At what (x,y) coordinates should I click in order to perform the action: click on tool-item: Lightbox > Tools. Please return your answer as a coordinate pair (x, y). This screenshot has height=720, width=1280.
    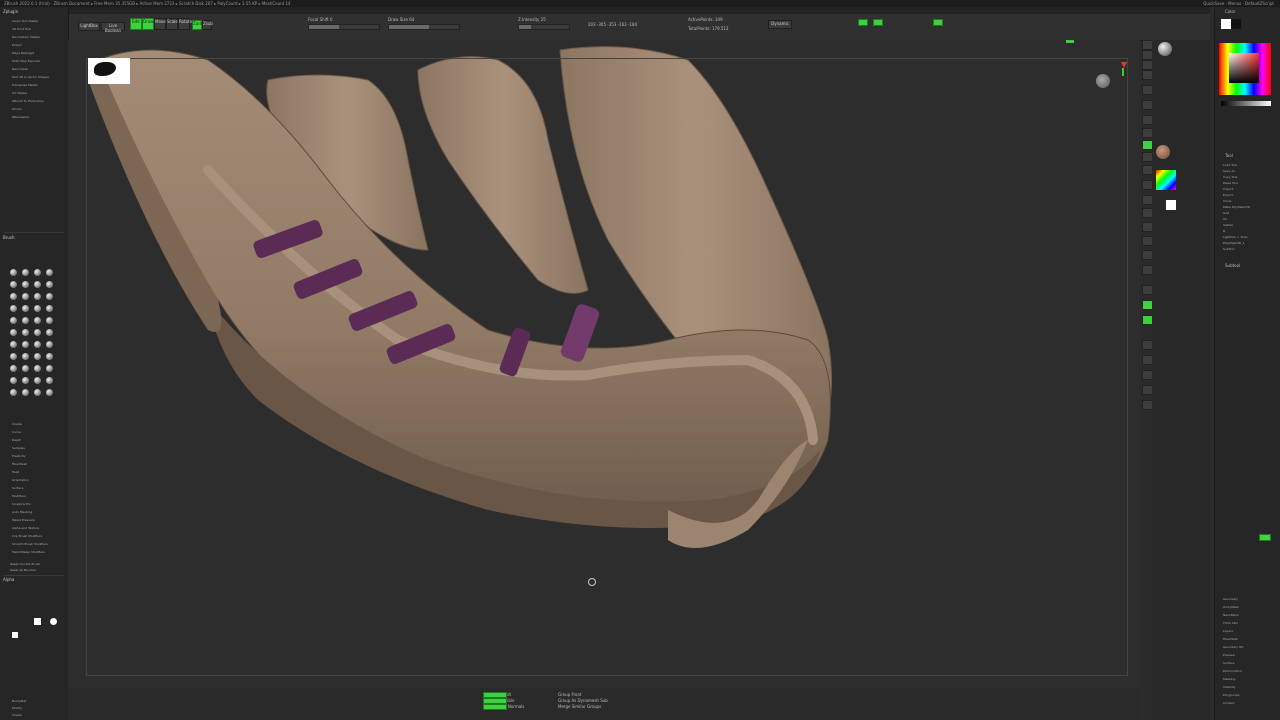
    Looking at the image, I should click on (1235, 237).